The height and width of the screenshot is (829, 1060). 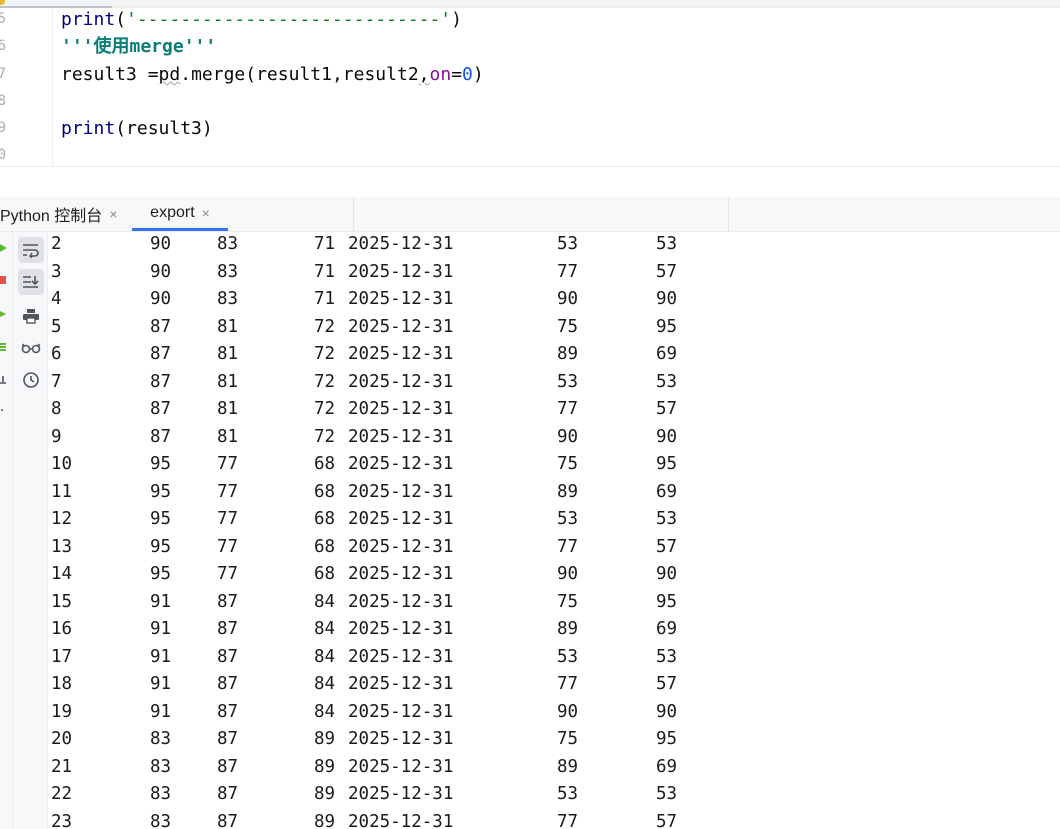 What do you see at coordinates (121, 19) in the screenshot?
I see `code-token: (` at bounding box center [121, 19].